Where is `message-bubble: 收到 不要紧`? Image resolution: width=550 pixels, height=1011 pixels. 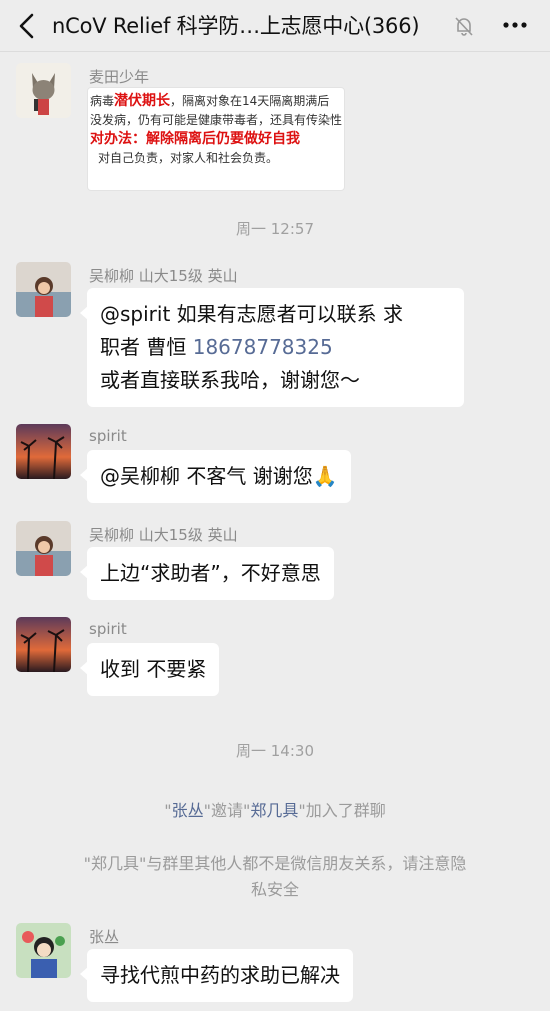 message-bubble: 收到 不要紧 is located at coordinates (149, 669).